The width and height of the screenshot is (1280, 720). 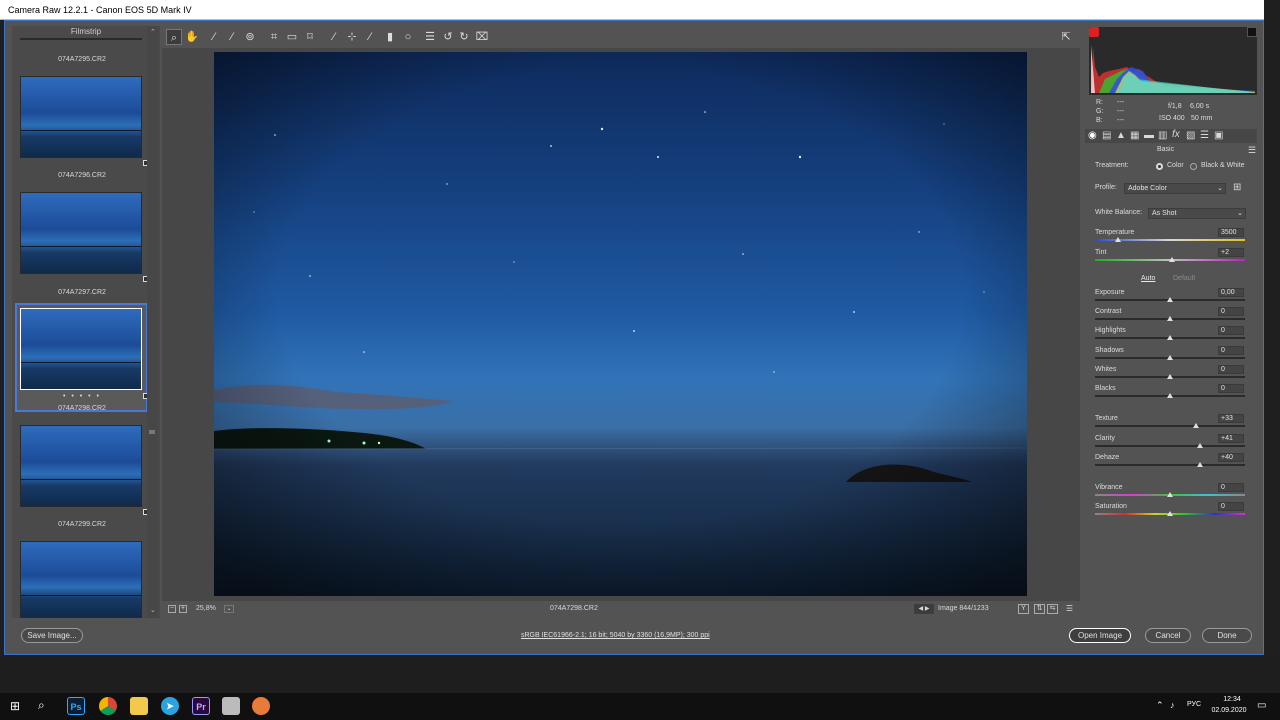 I want to click on temperature-slider-thumb, so click(x=1117, y=239).